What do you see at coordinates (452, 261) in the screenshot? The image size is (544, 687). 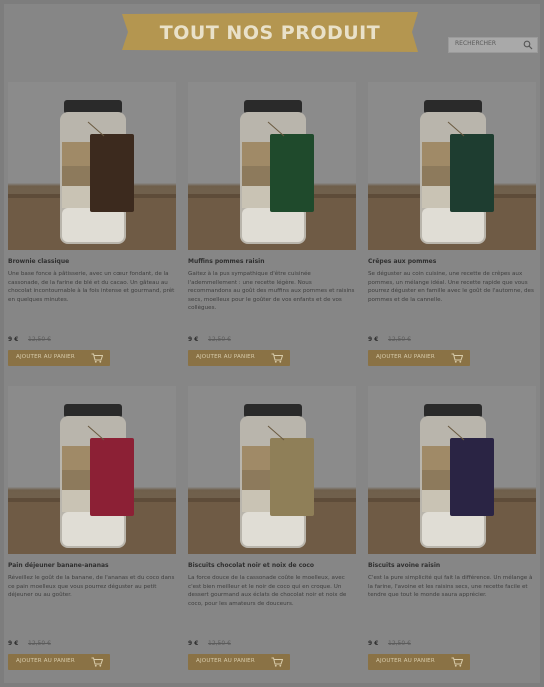 I see `product-name: Crêpes aux pommes` at bounding box center [452, 261].